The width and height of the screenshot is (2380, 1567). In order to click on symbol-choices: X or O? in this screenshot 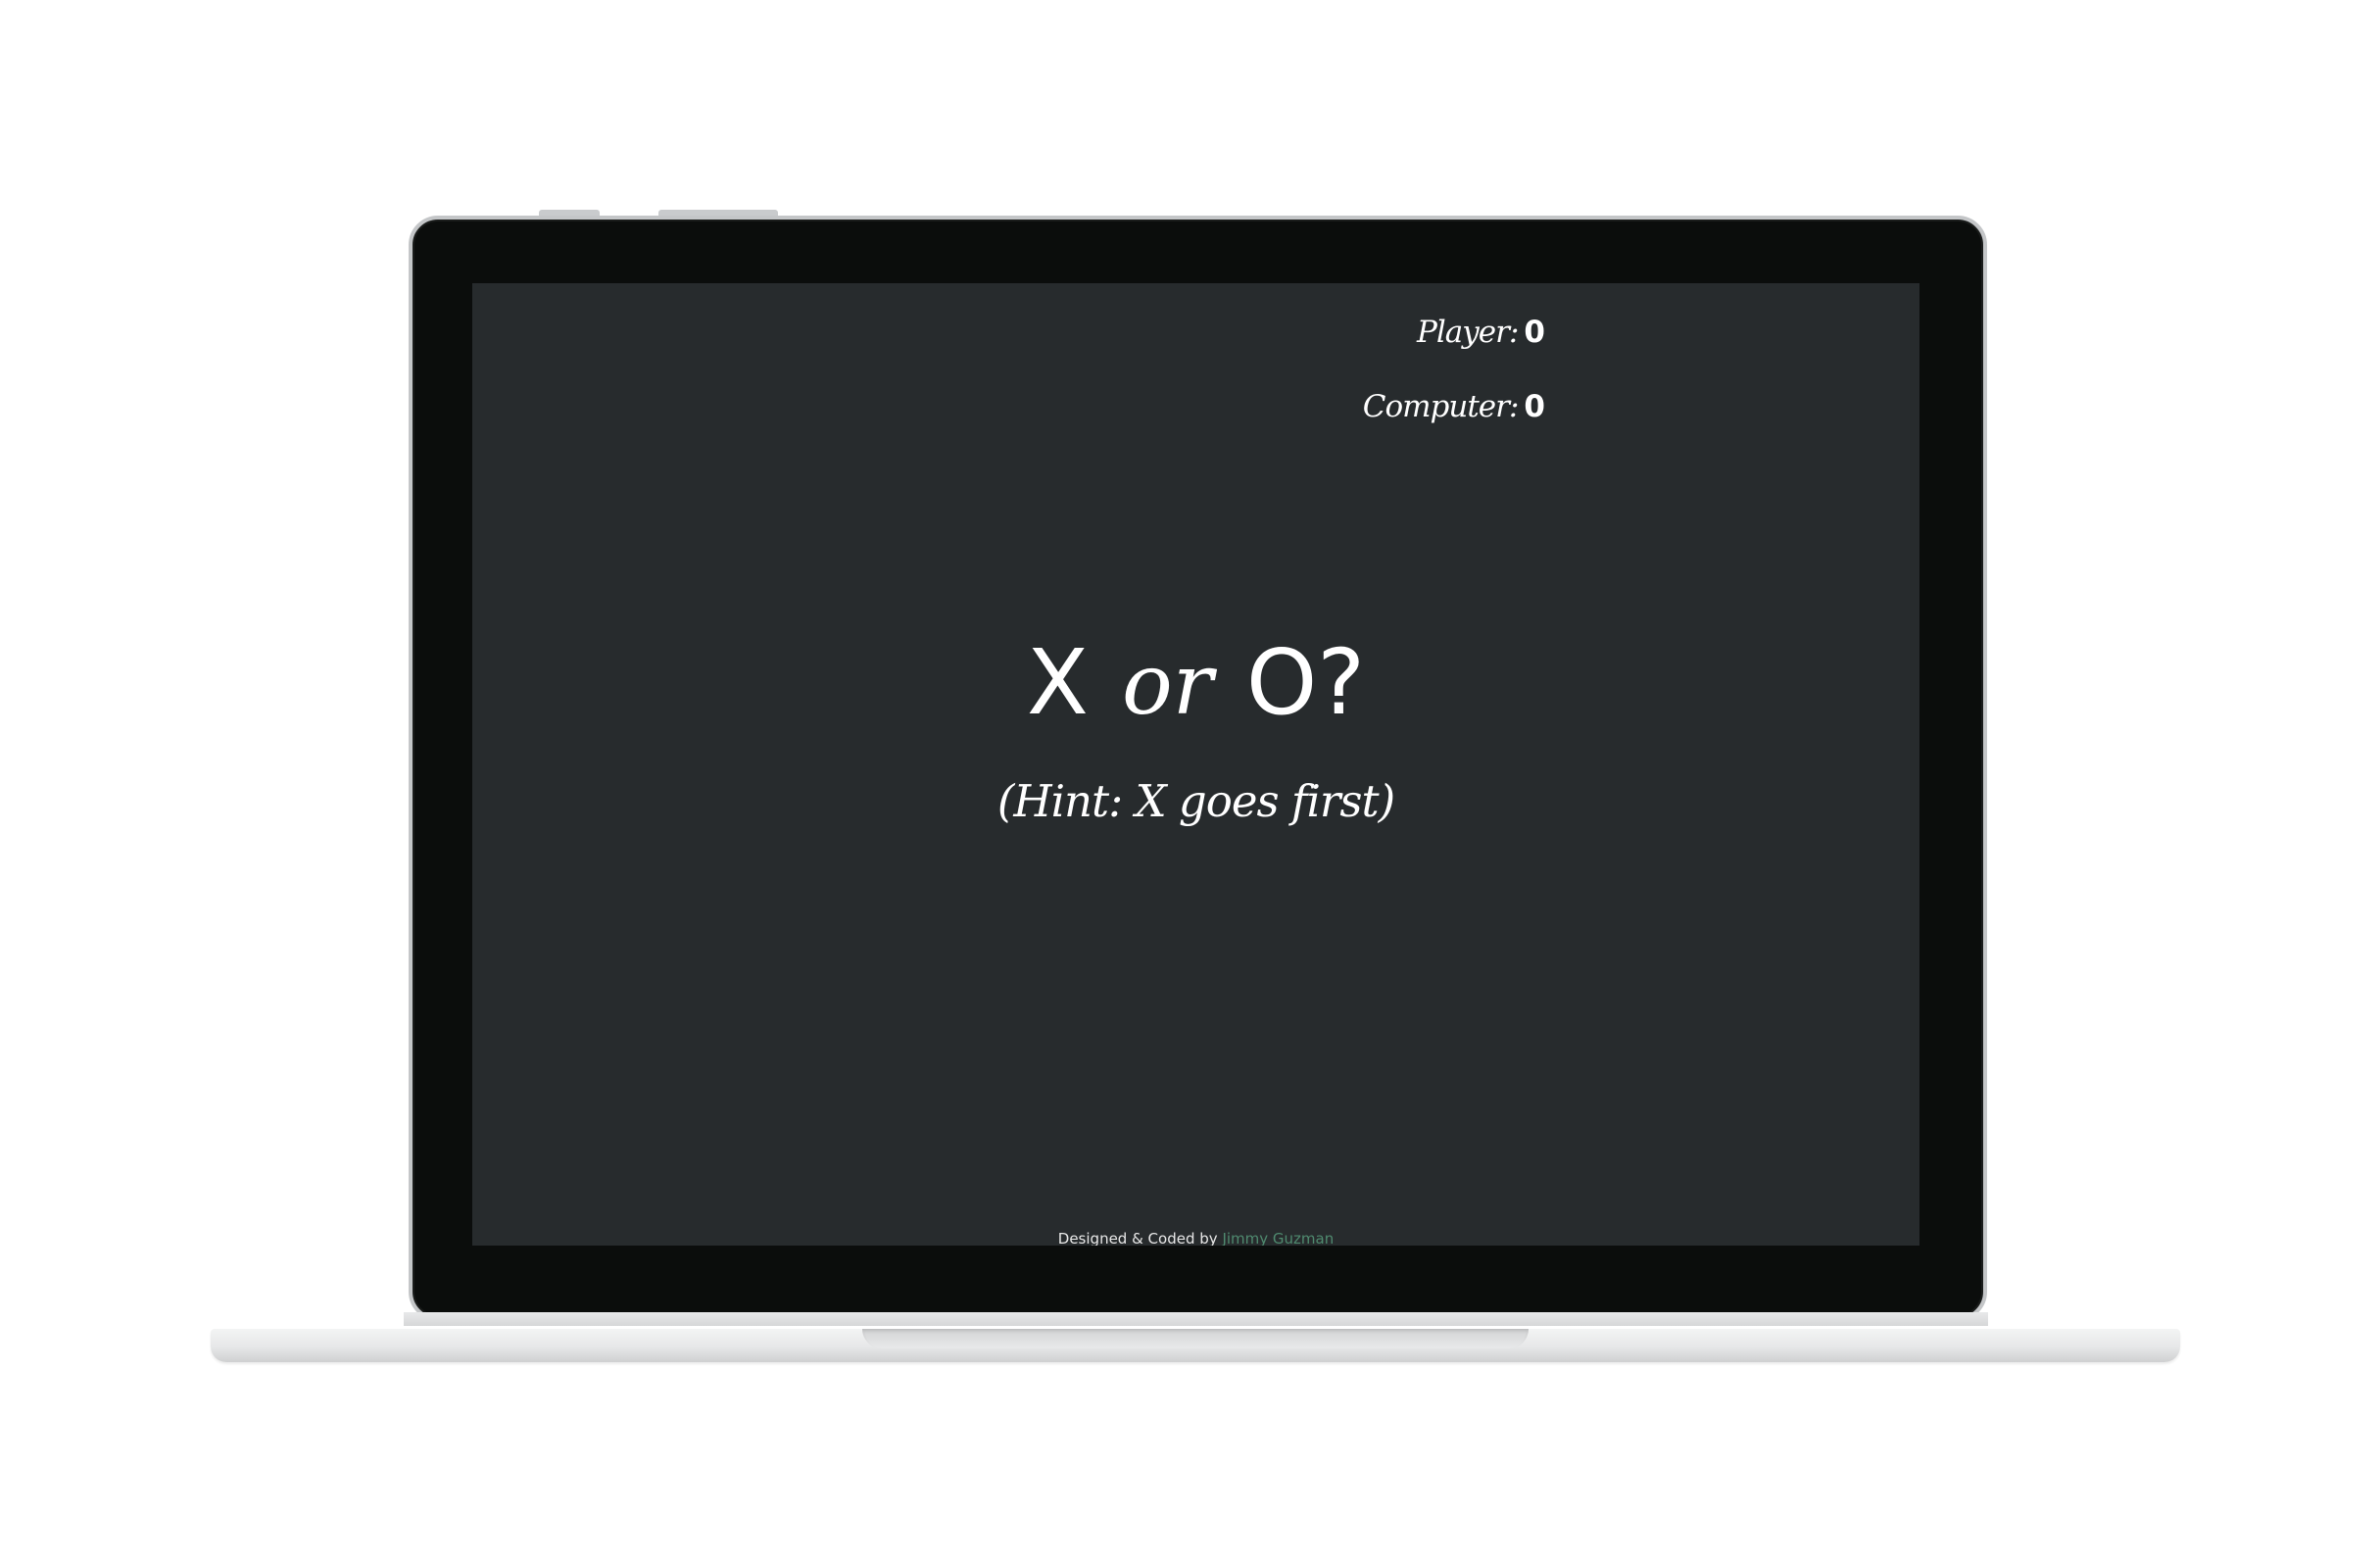, I will do `click(1196, 685)`.